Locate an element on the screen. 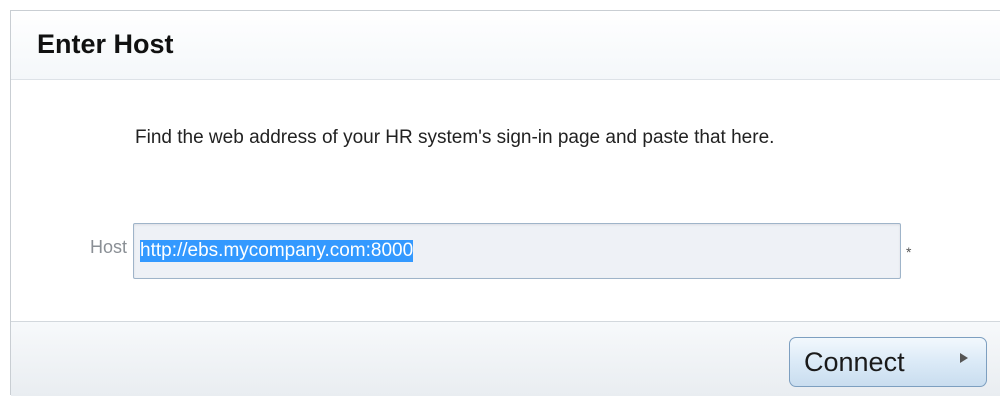  connect-button-label: Connect is located at coordinates (854, 361).